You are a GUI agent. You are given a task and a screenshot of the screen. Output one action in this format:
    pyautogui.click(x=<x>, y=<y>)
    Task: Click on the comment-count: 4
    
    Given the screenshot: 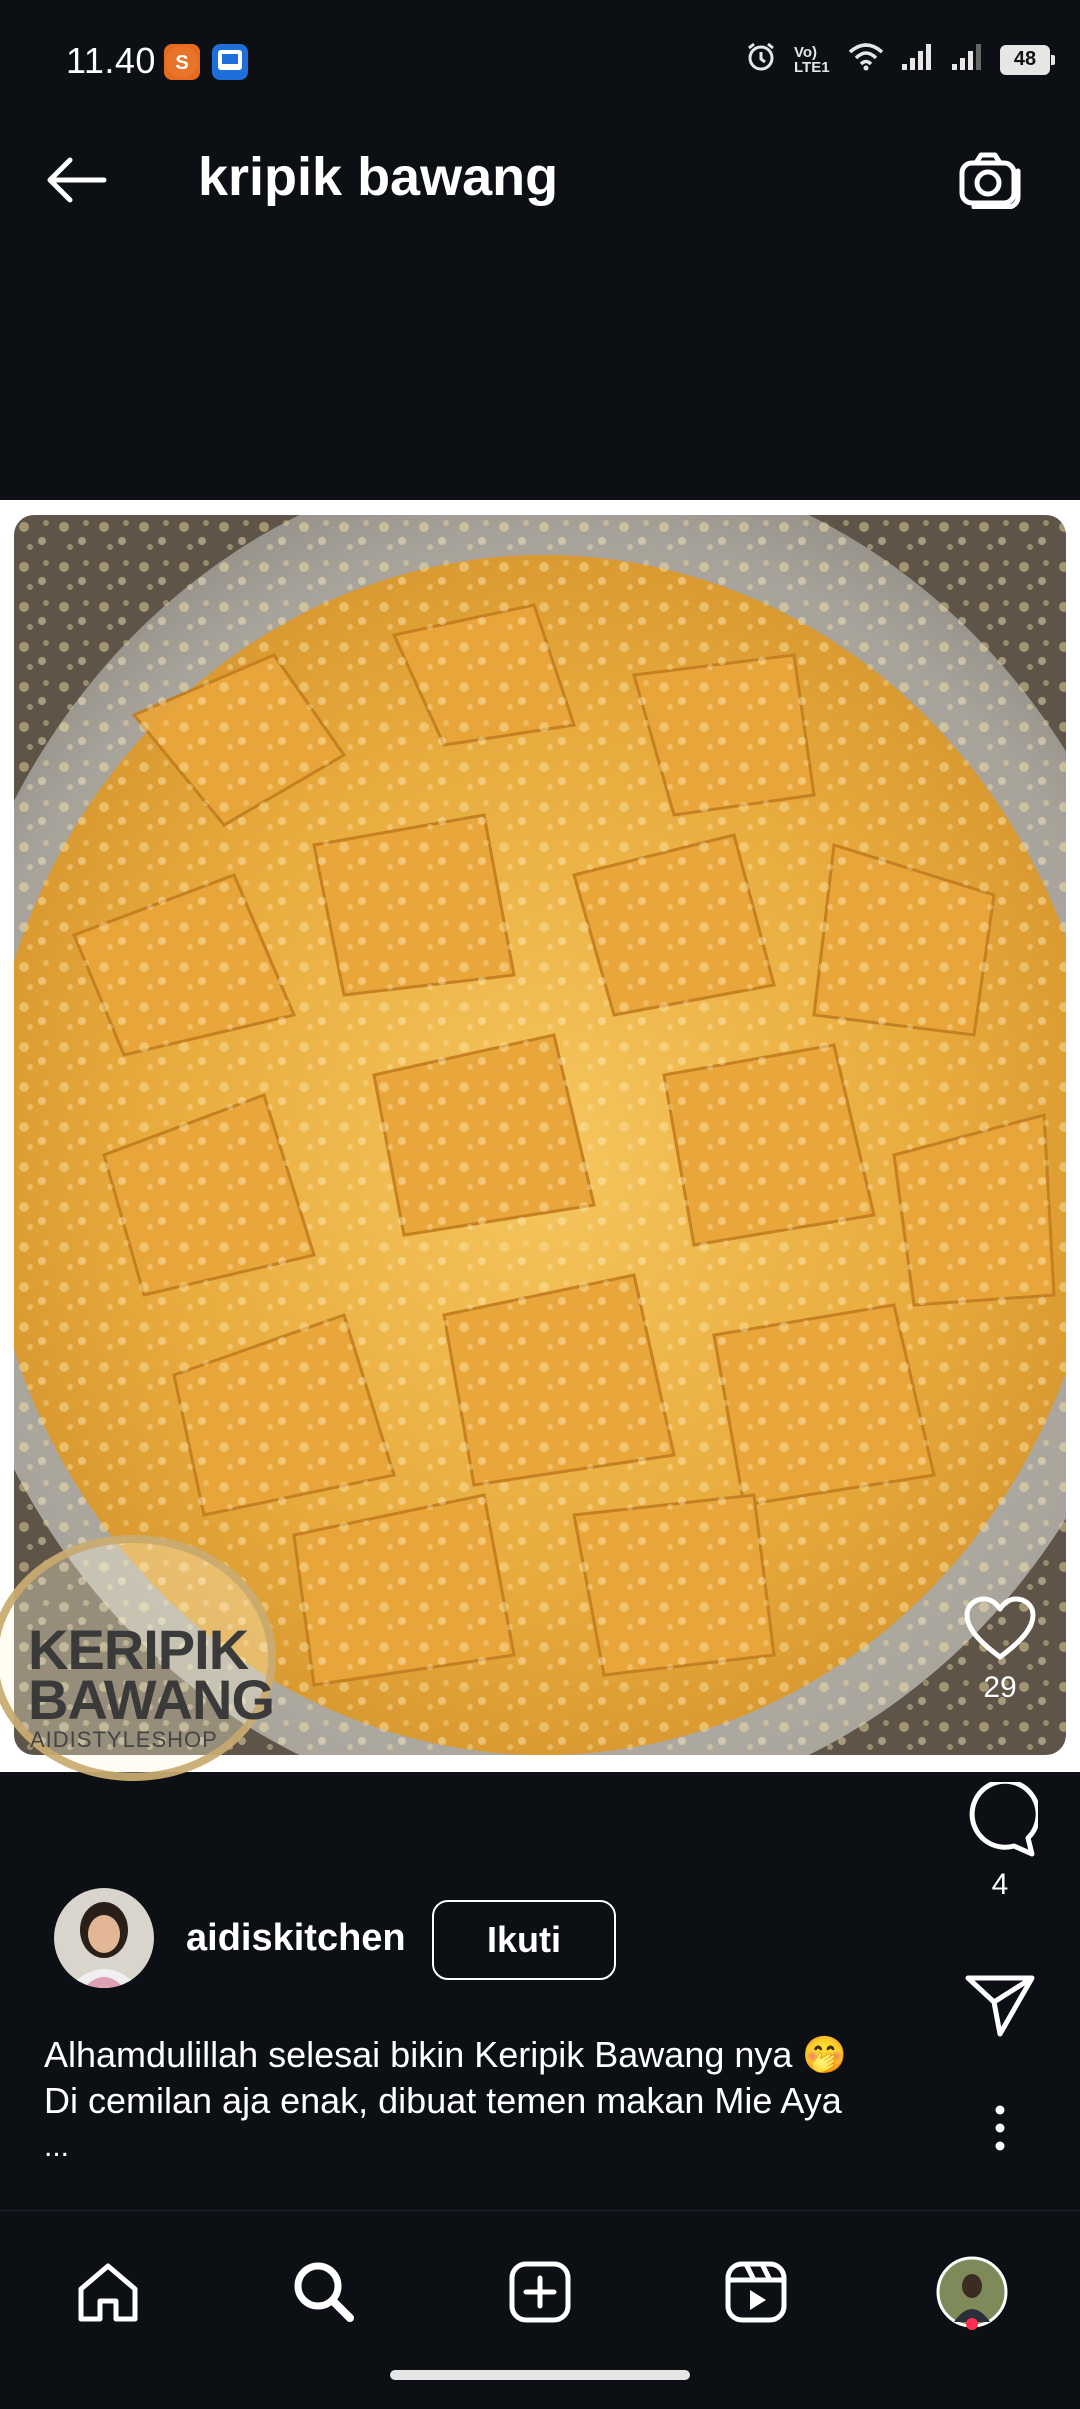 What is the action you would take?
    pyautogui.click(x=1000, y=1884)
    